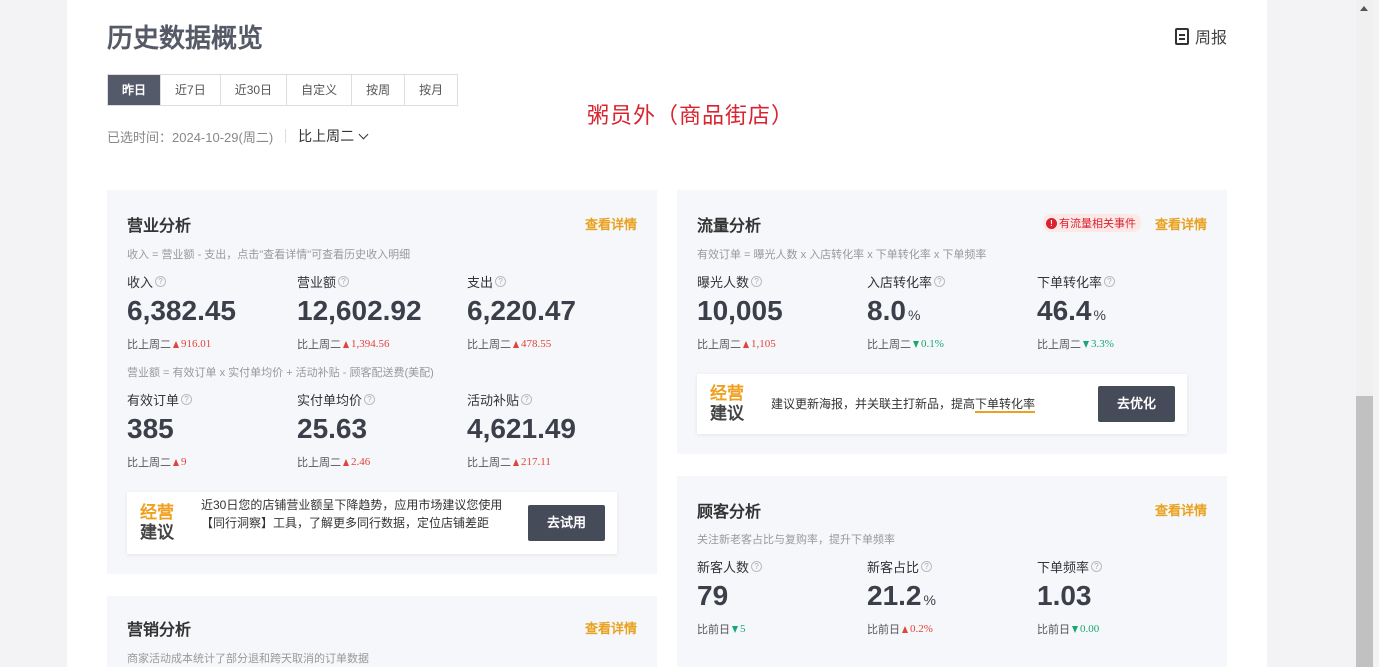 This screenshot has width=1379, height=667. I want to click on marketing-analysis-card: 营销分析 查看详情 商家活动成本统计了部分退和跨天取消的订单数据, so click(382, 631).